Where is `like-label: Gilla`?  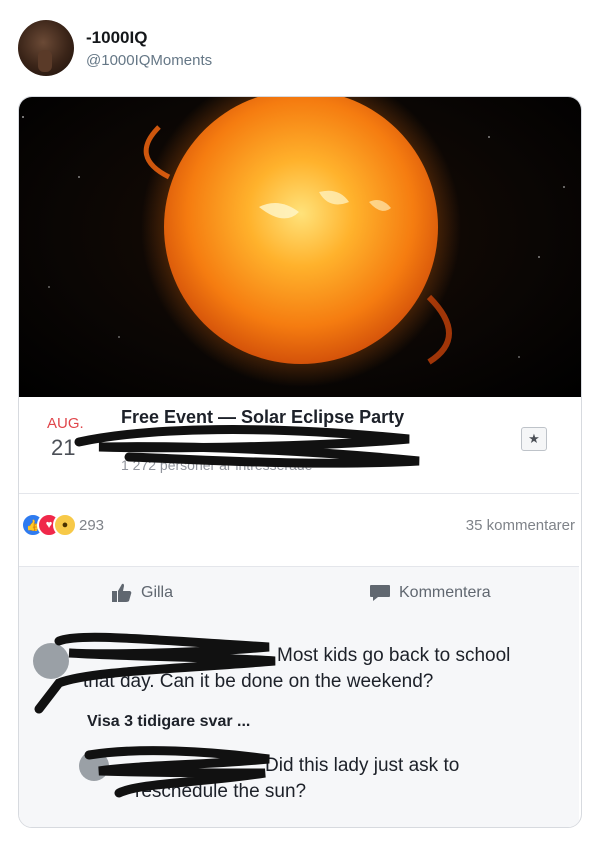 like-label: Gilla is located at coordinates (157, 592).